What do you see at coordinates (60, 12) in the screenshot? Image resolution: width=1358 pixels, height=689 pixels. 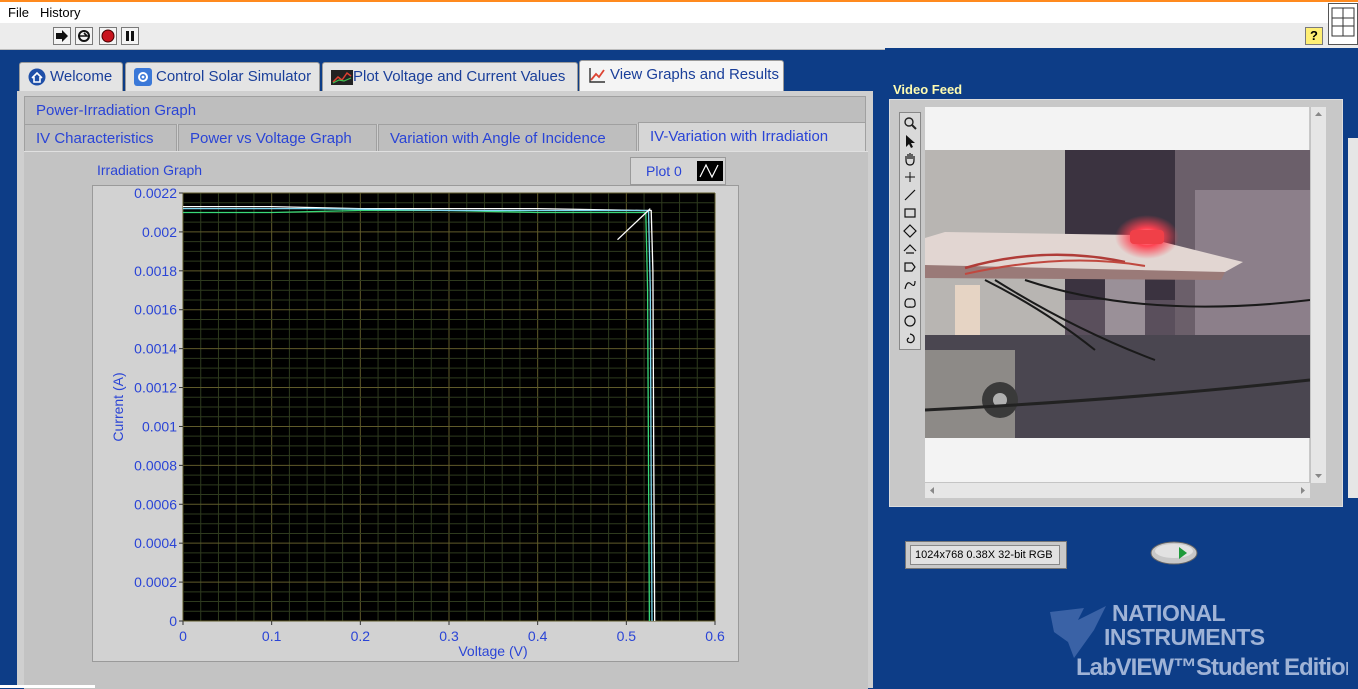 I see `menu-history: History` at bounding box center [60, 12].